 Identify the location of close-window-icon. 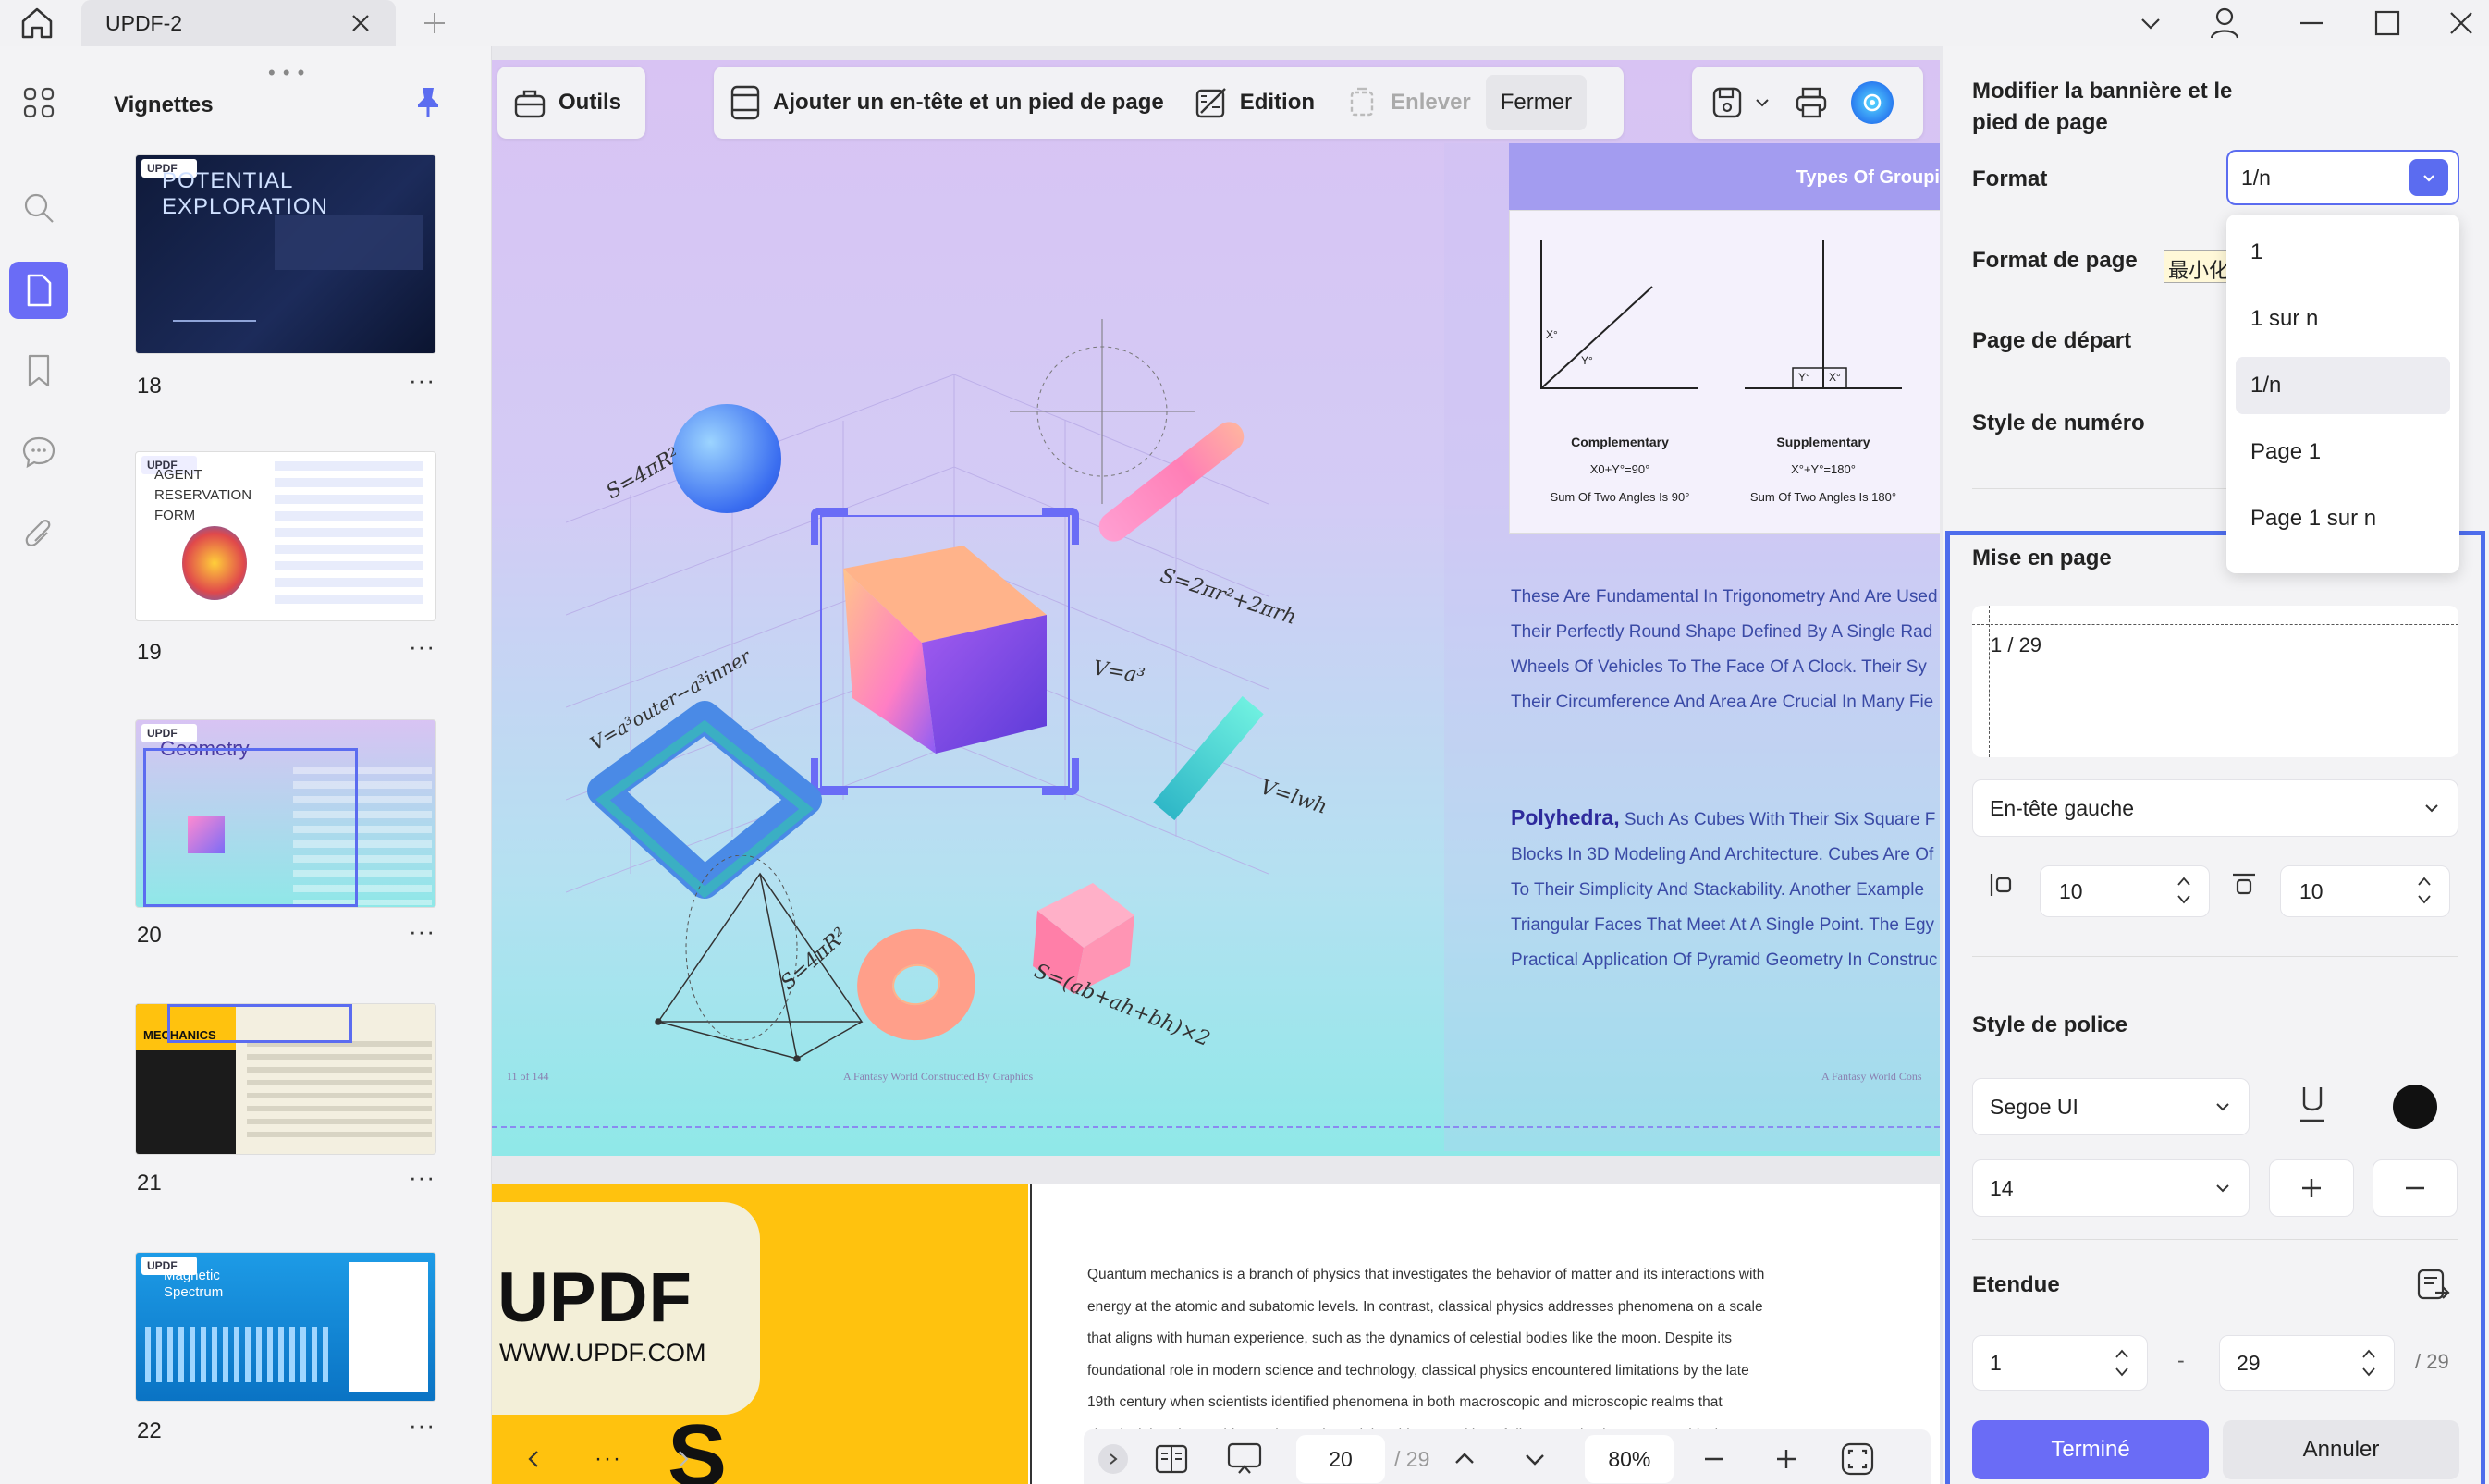
(2461, 23).